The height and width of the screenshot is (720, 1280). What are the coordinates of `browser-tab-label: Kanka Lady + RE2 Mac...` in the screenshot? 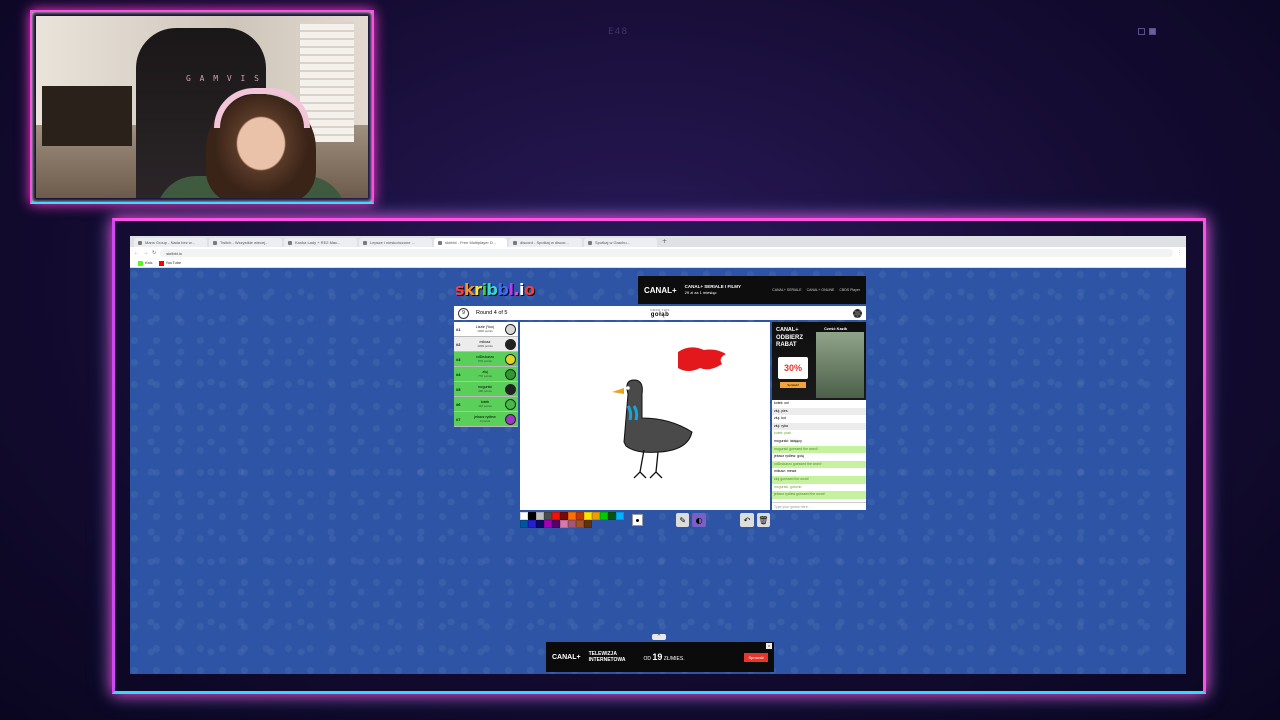 It's located at (318, 242).